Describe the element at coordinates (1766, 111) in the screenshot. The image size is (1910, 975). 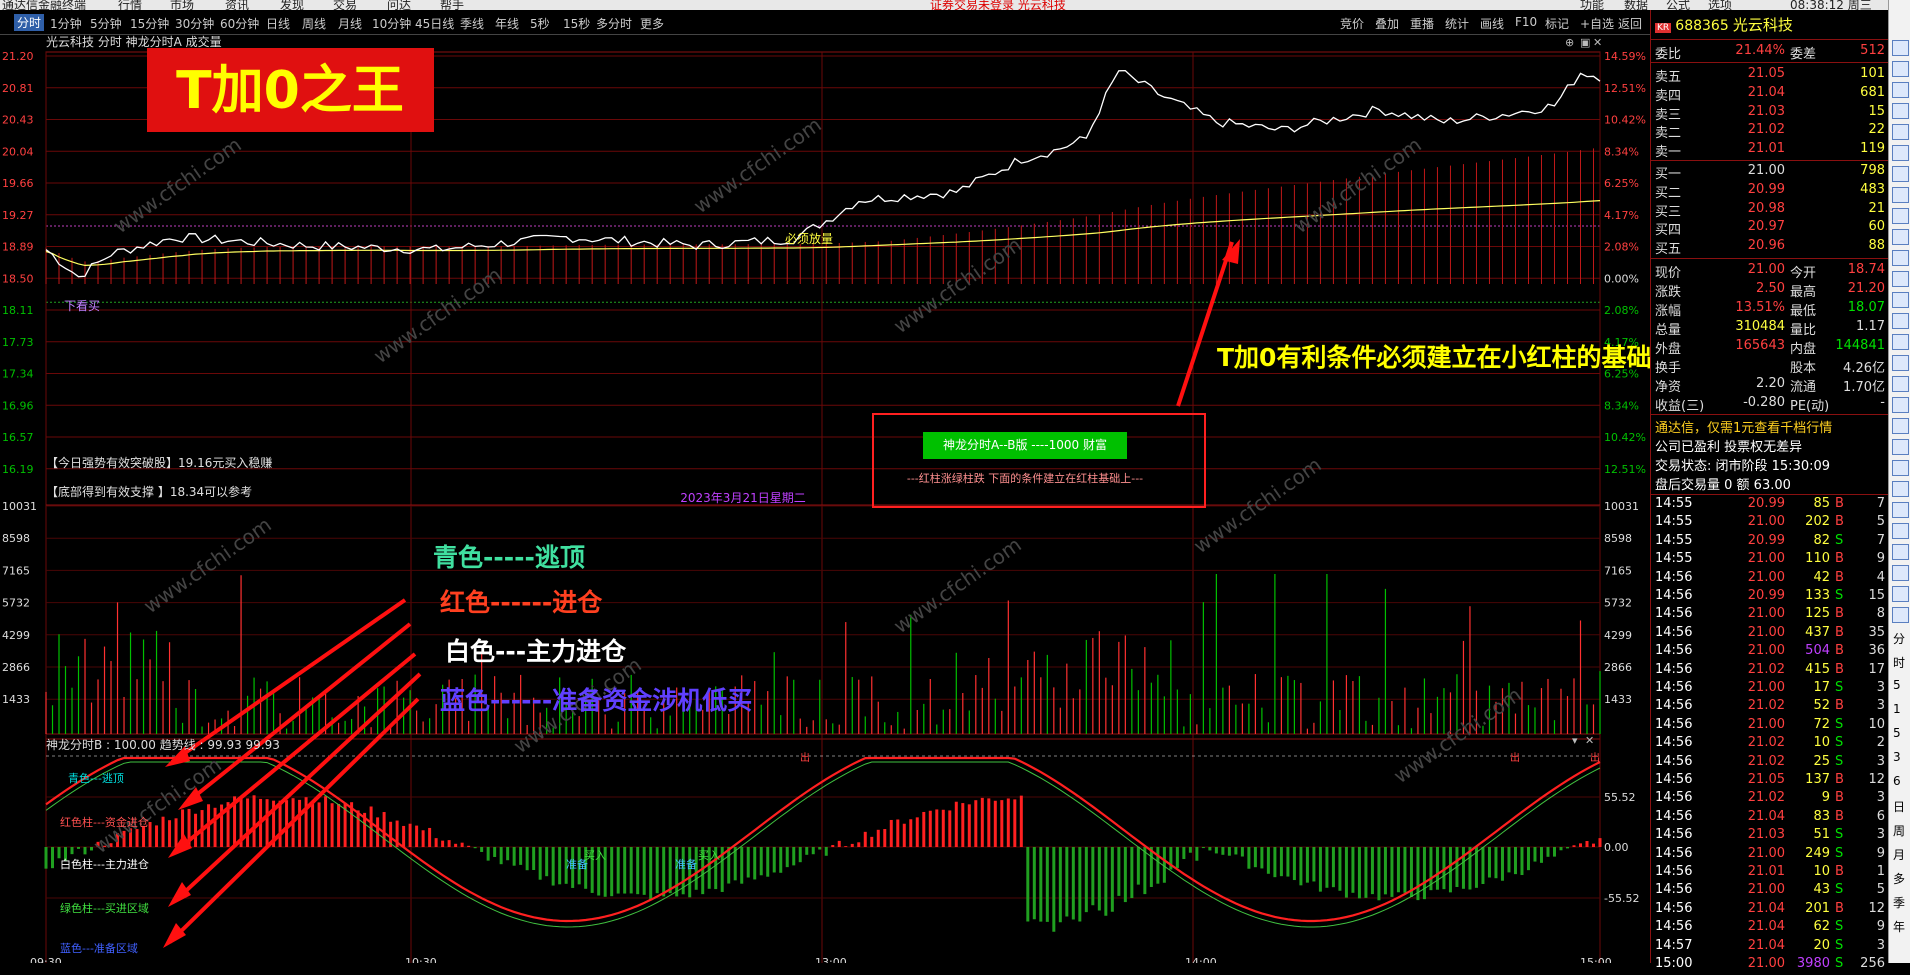
I see `quote-cell: 21.03` at that location.